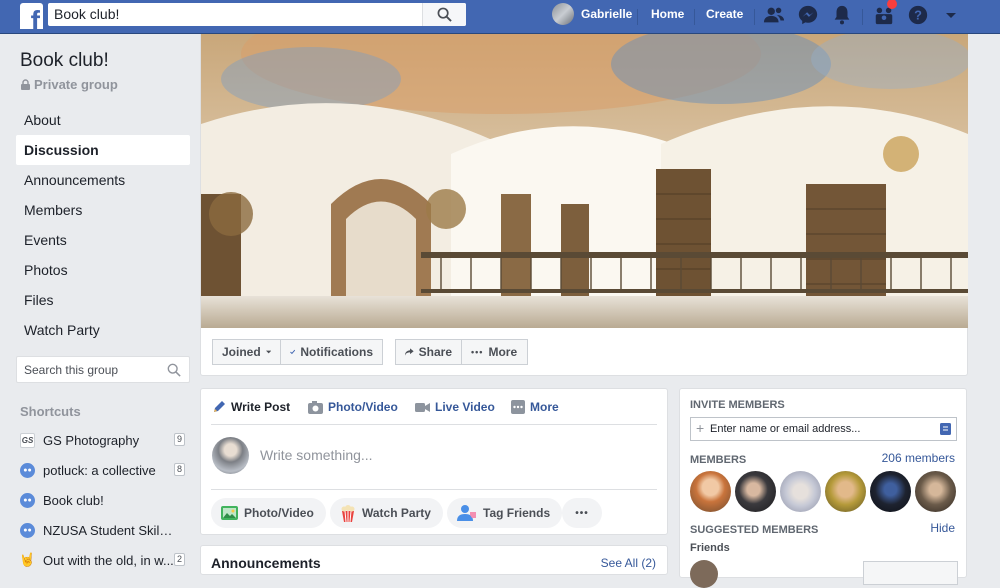 This screenshot has height=588, width=1000. I want to click on gs-photography-icon: GS, so click(27, 440).